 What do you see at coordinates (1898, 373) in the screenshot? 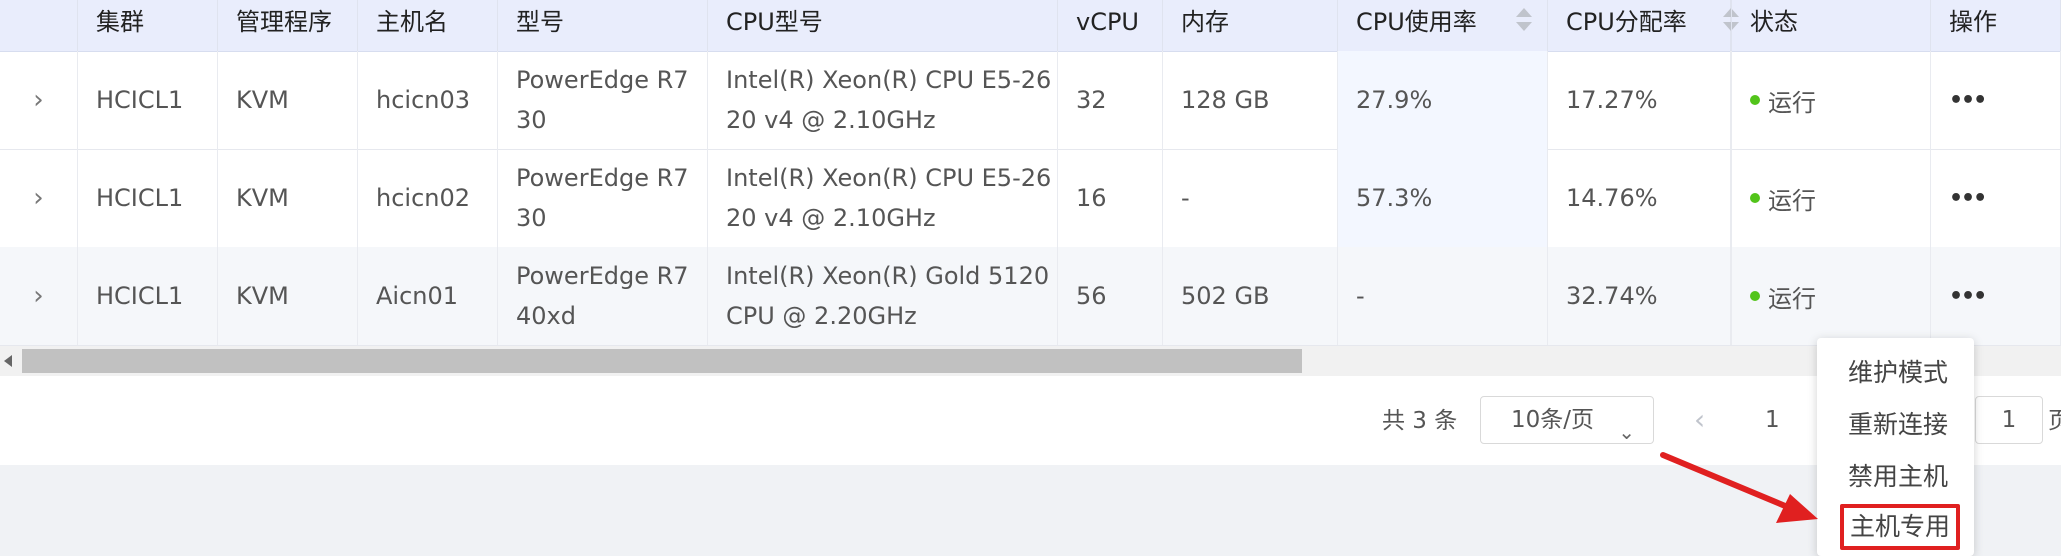
I see `menu-item-maintenance-mode: 维护模式` at bounding box center [1898, 373].